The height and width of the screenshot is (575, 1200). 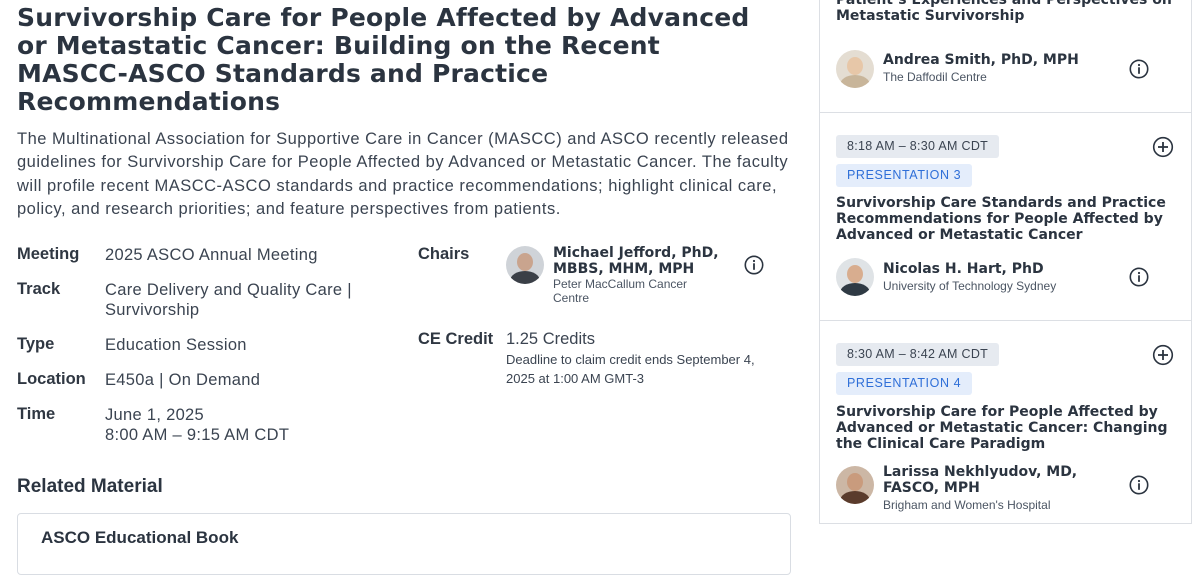 What do you see at coordinates (935, 77) in the screenshot?
I see `speaker-affiliation: The Daffodil Centre` at bounding box center [935, 77].